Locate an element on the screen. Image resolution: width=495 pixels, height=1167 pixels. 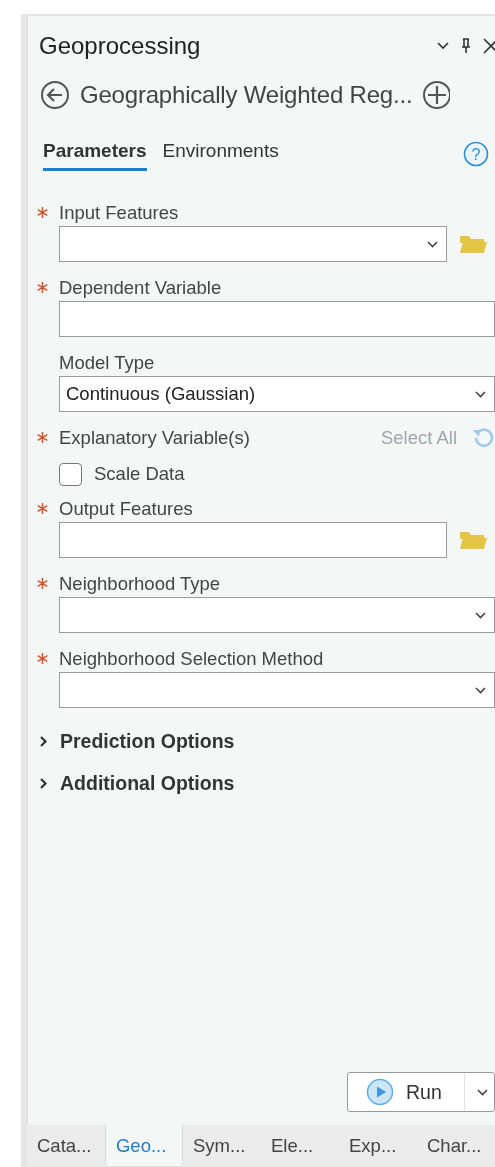
field-label: Explanatory Variable(s) is located at coordinates (154, 437).